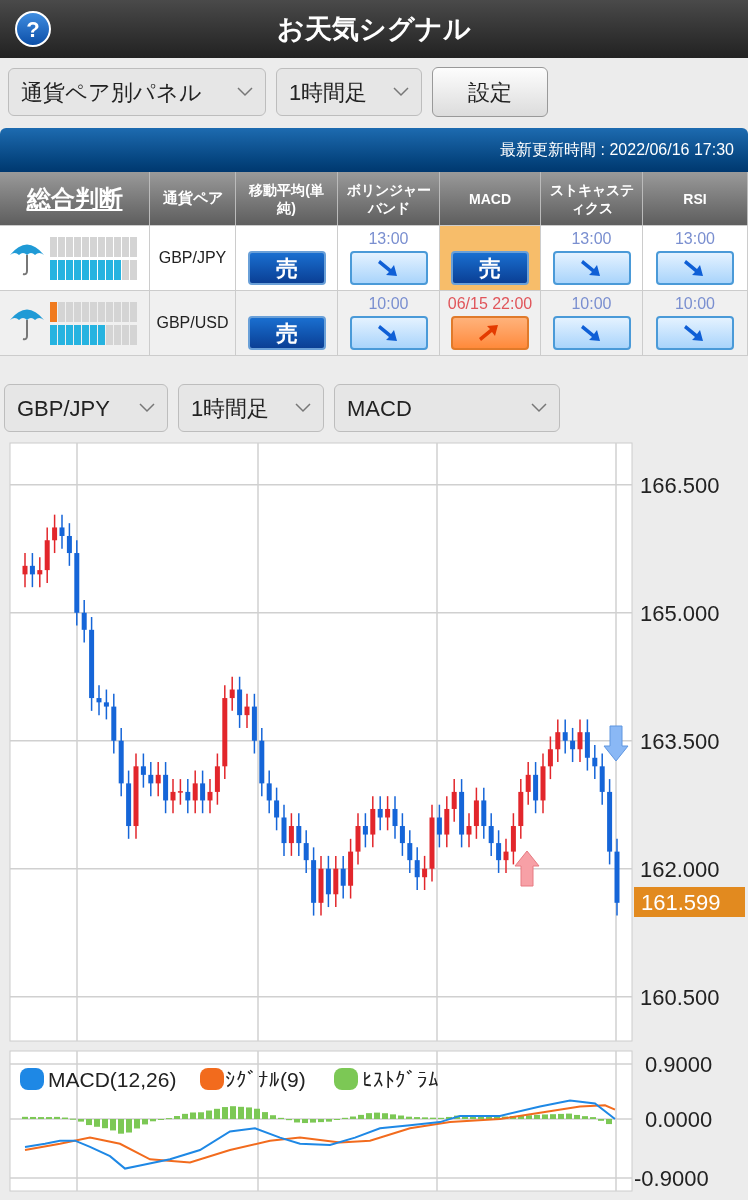  What do you see at coordinates (680, 997) in the screenshot?
I see `axis-label: 160.500` at bounding box center [680, 997].